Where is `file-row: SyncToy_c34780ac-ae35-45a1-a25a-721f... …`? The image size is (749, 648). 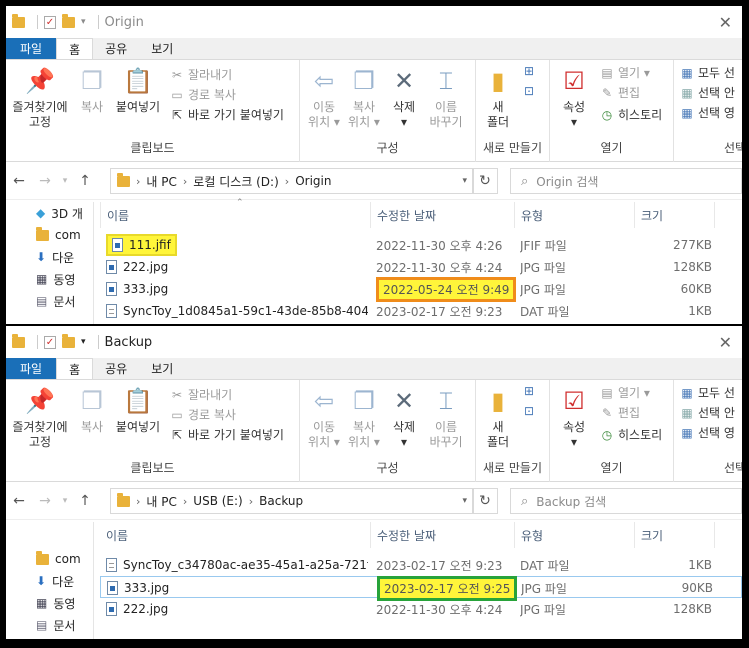 file-row: SyncToy_c34780ac-ae35-45a1-a25a-721f... … is located at coordinates (421, 565).